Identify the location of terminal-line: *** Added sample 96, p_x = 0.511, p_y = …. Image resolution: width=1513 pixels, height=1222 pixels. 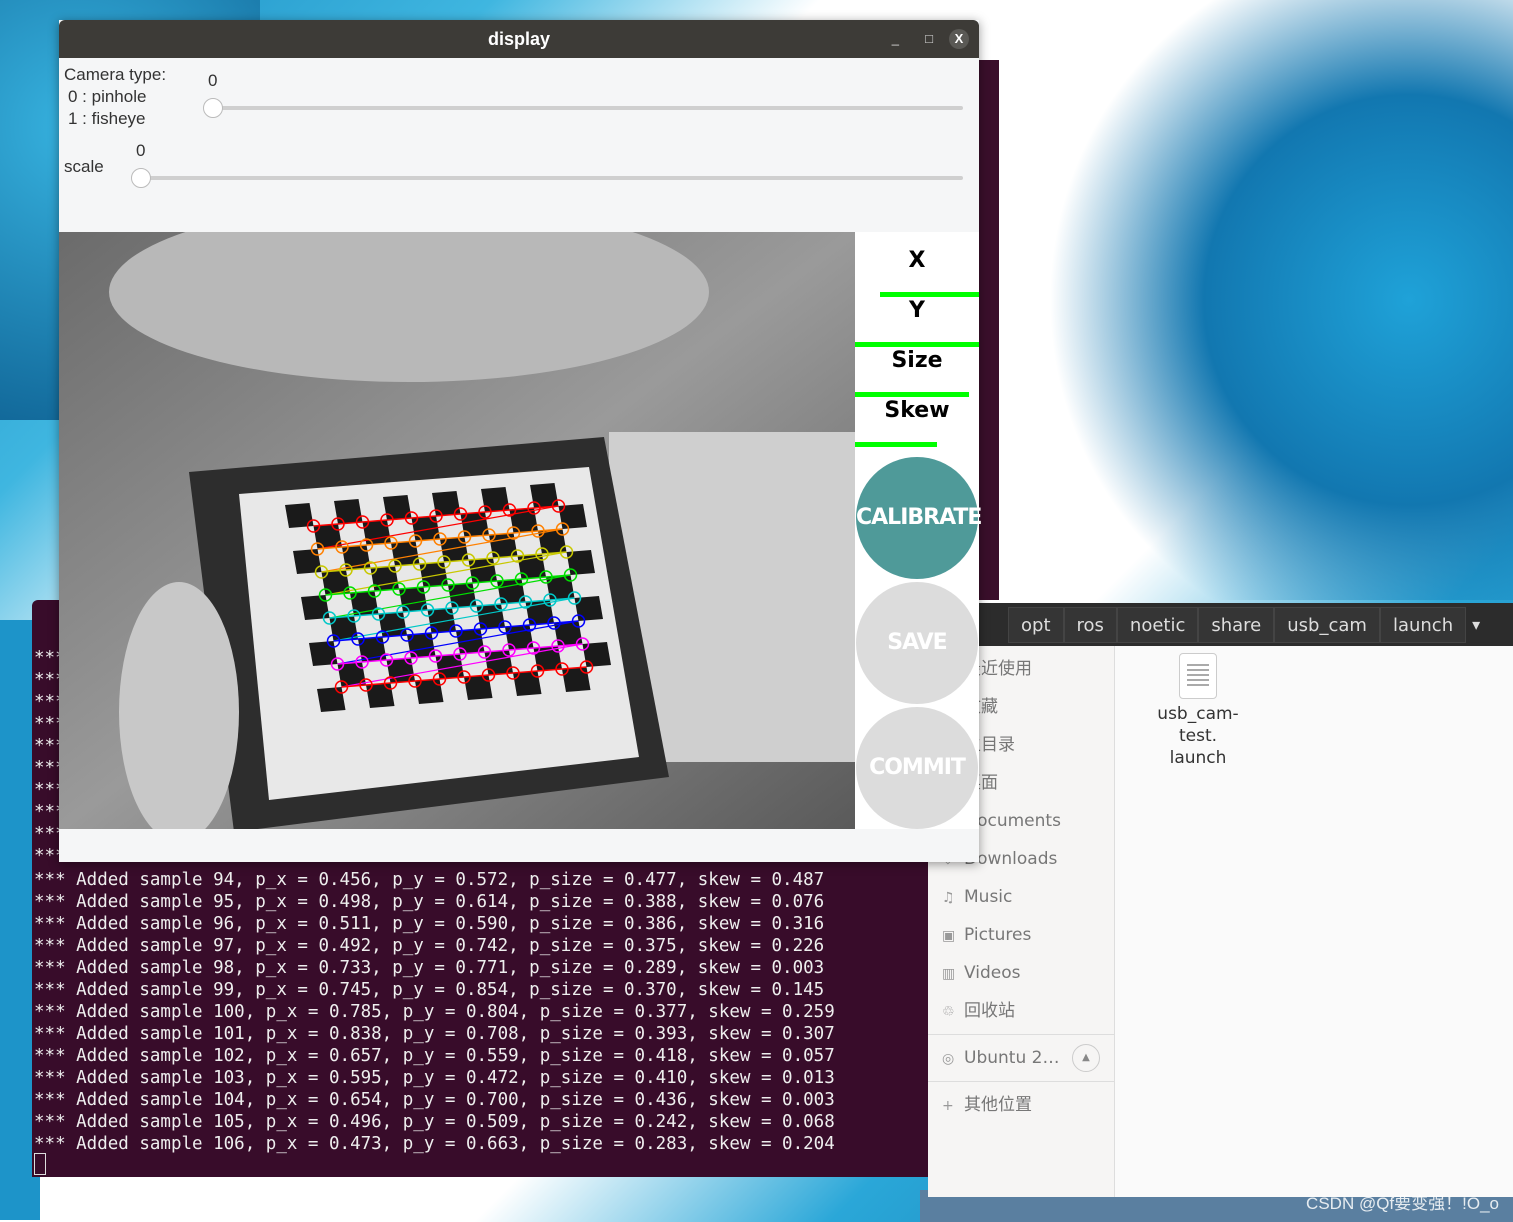
(429, 924).